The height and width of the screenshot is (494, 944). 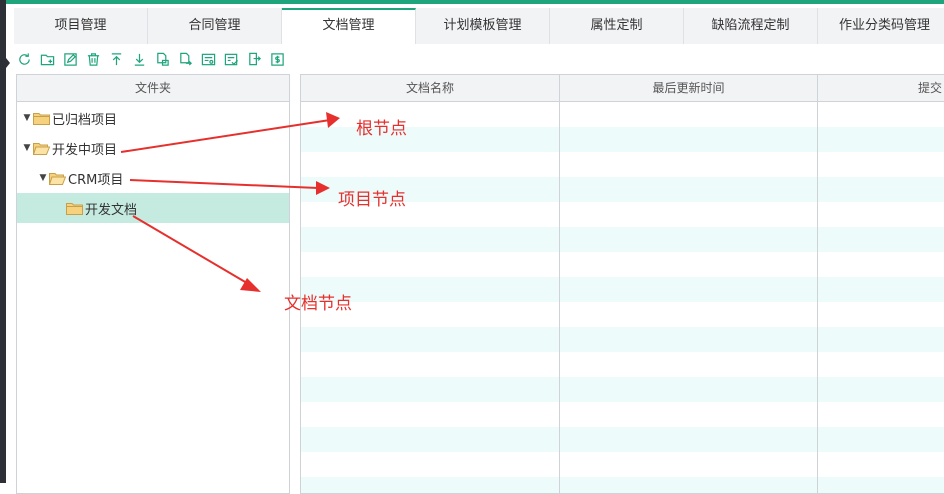 What do you see at coordinates (3, 241) in the screenshot?
I see `left-edge-strip` at bounding box center [3, 241].